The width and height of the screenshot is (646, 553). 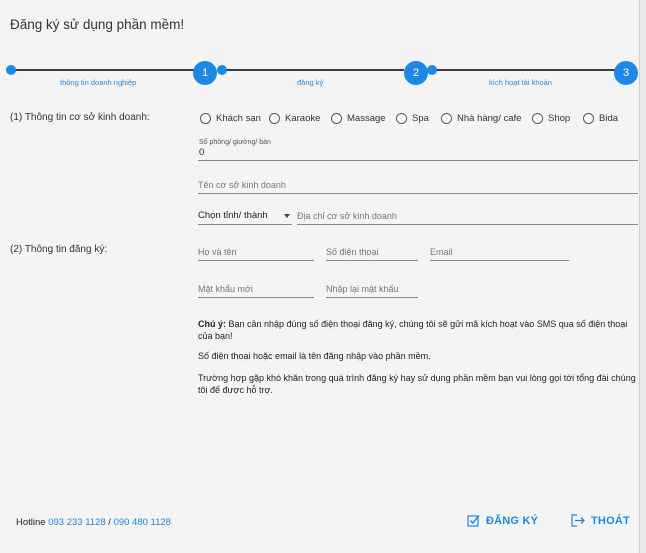 I want to click on step-3-circle: 3, so click(x=626, y=73).